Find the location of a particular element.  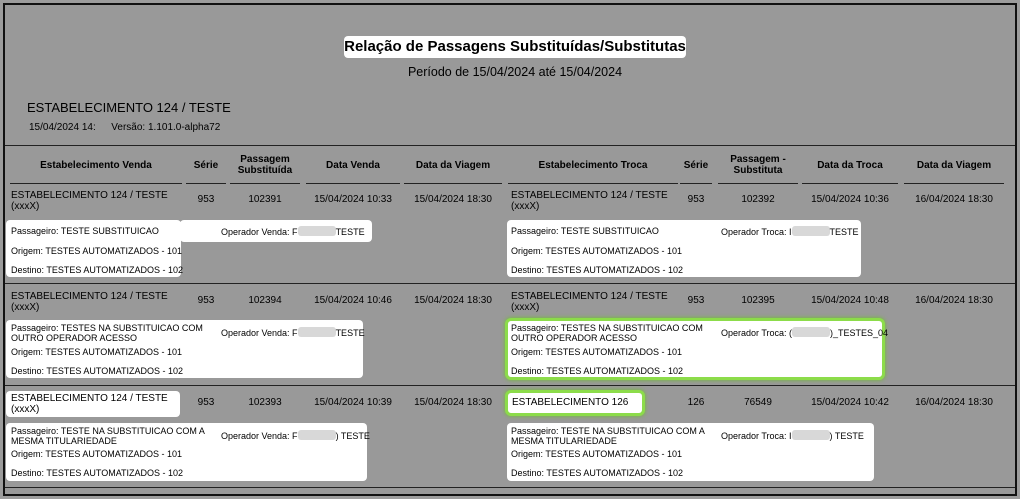

col-header-data-viagem: Data da Viagem is located at coordinates (453, 165).